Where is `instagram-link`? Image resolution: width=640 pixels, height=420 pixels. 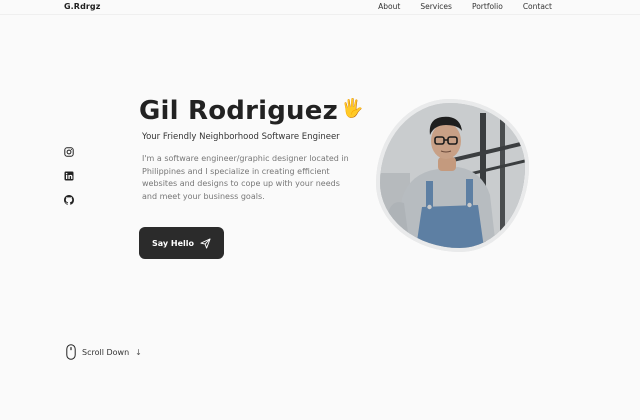
instagram-link is located at coordinates (69, 152).